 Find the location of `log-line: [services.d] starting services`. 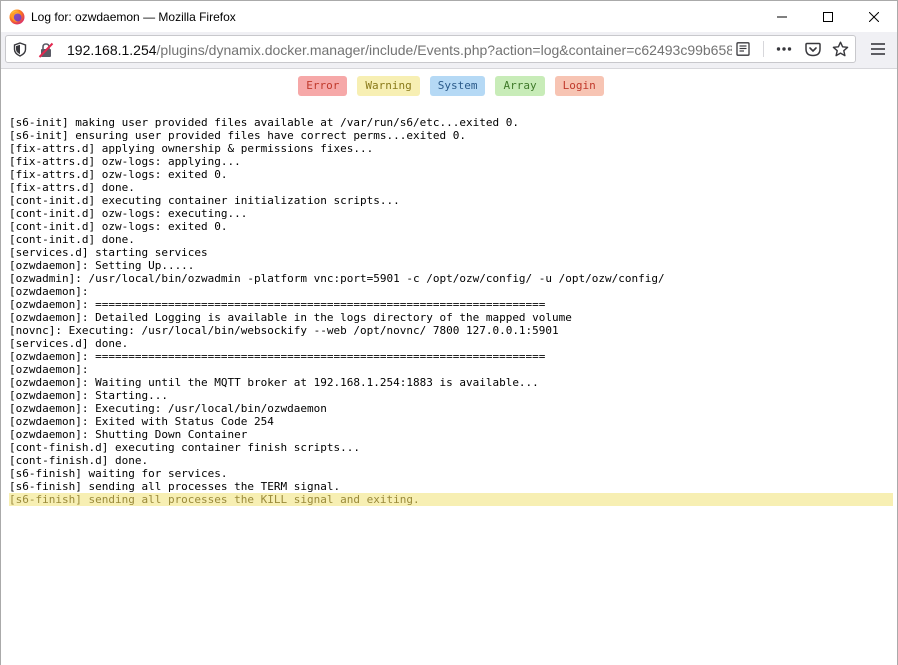

log-line: [services.d] starting services is located at coordinates (108, 252).